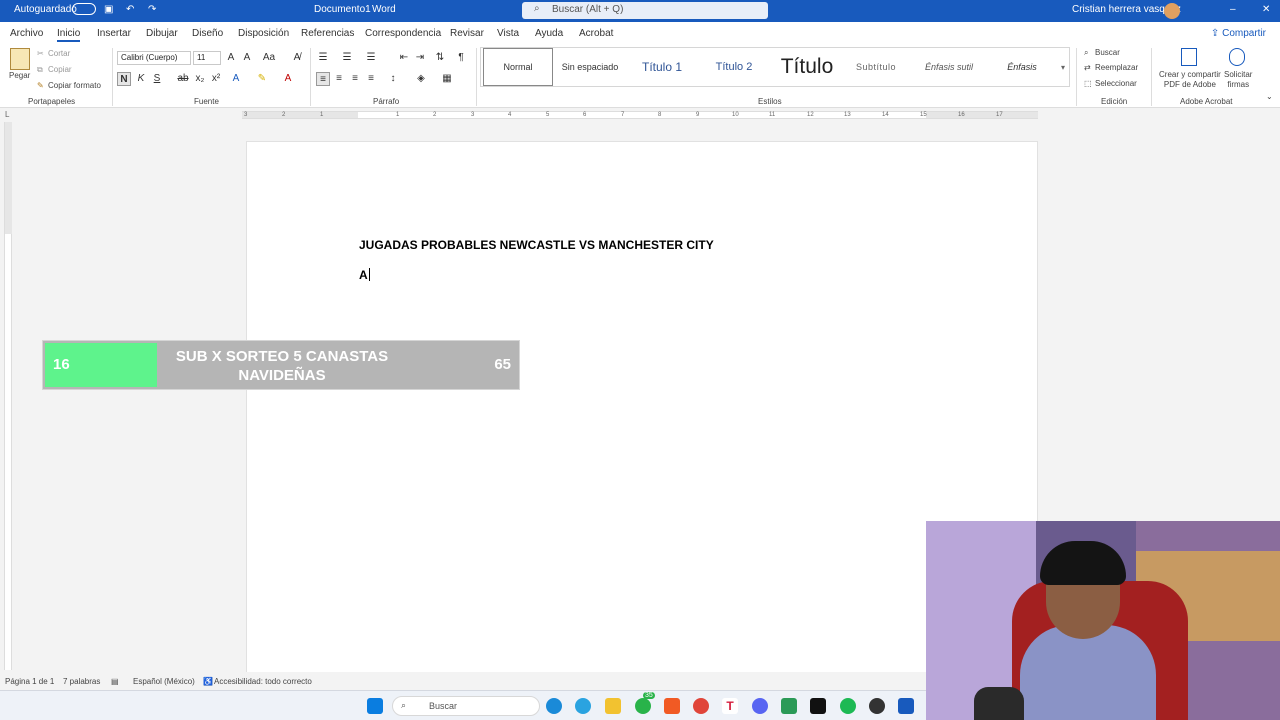 This screenshot has width=1280, height=720. Describe the element at coordinates (355, 79) in the screenshot. I see `align-right-icon: ≡` at that location.